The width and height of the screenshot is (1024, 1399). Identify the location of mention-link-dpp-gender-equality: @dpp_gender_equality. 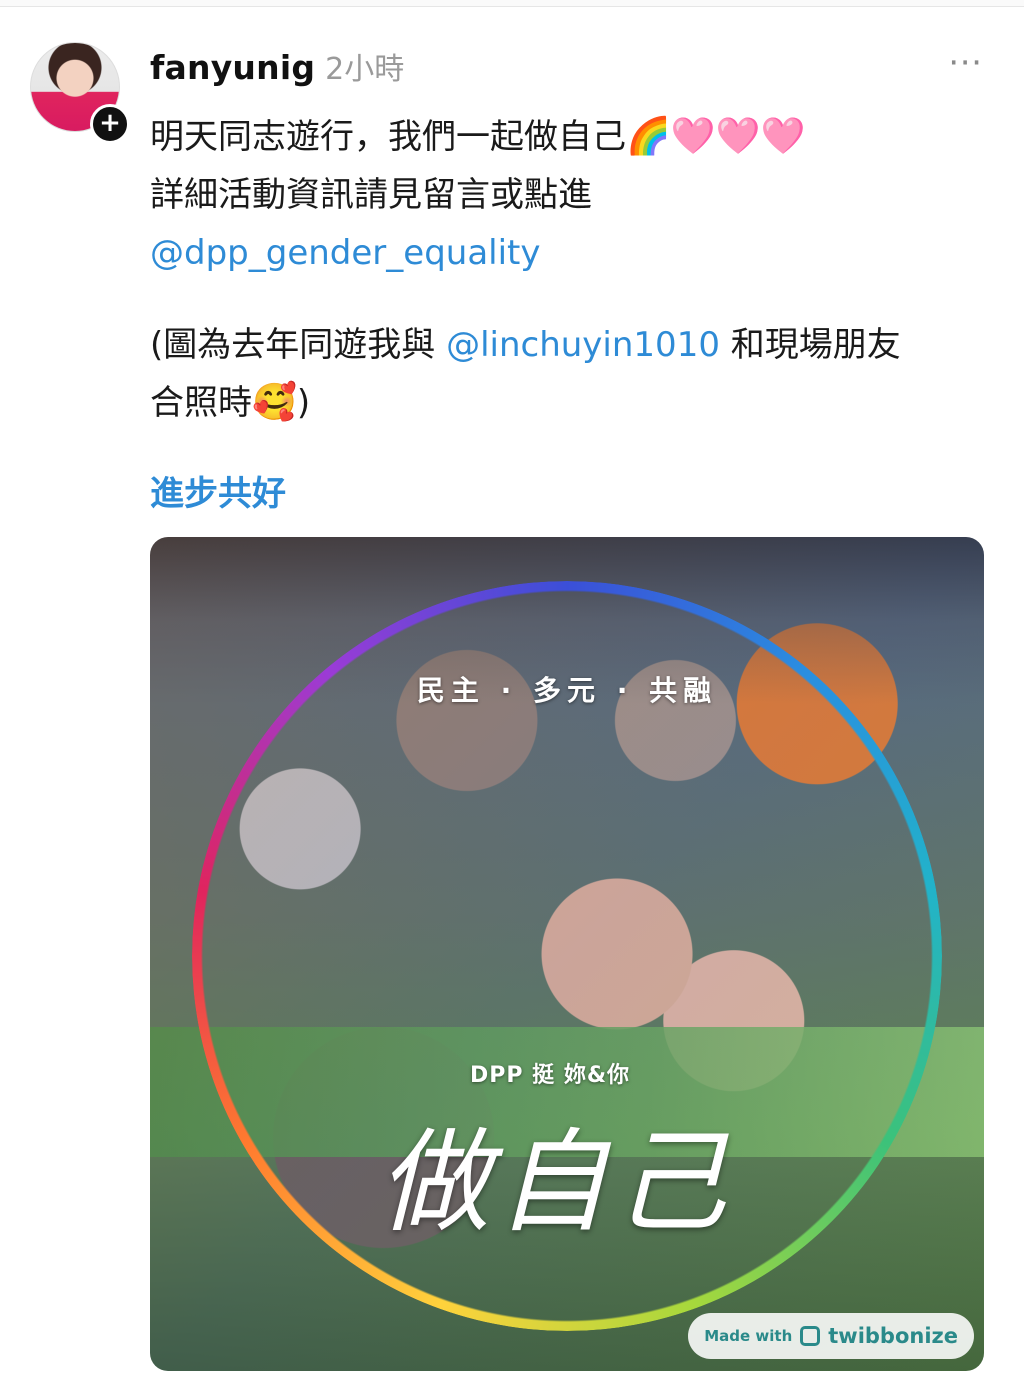
(570, 253).